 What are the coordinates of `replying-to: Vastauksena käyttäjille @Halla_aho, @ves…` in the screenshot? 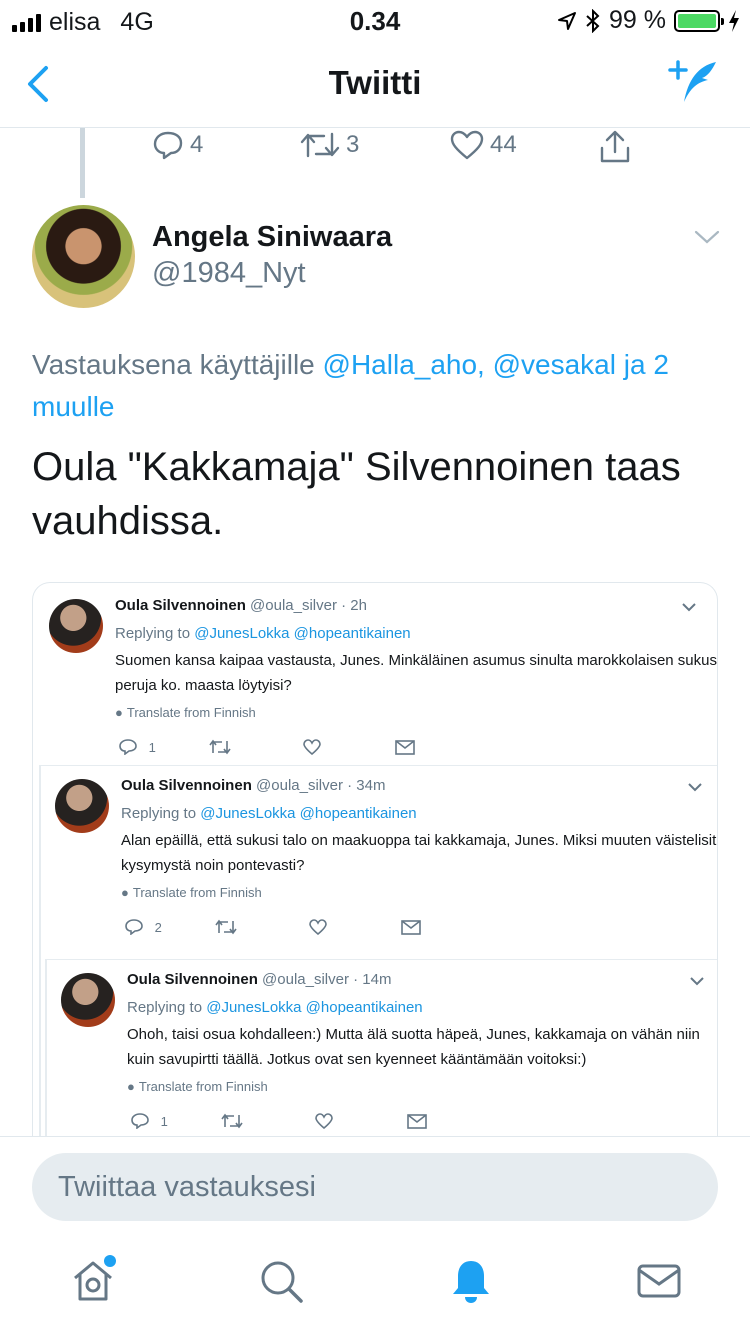 It's located at (377, 386).